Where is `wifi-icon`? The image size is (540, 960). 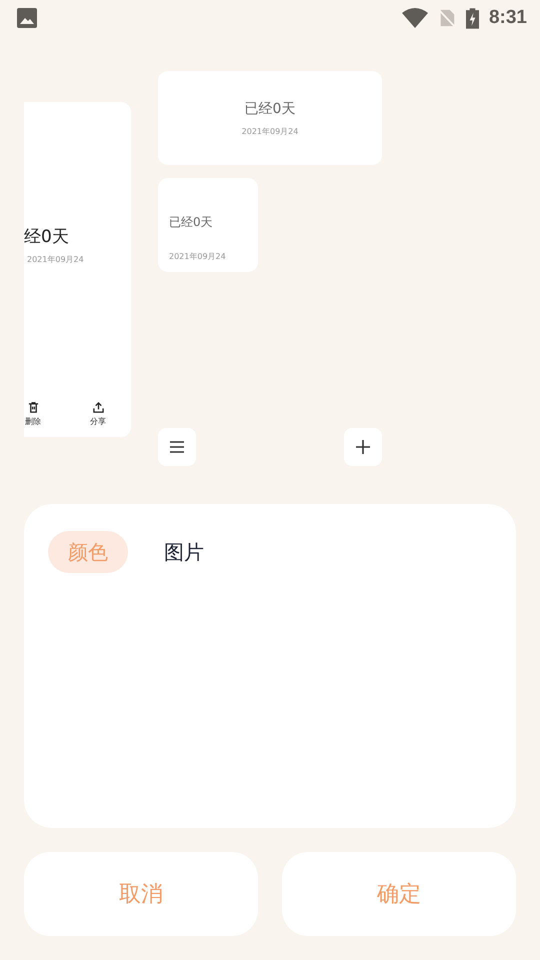
wifi-icon is located at coordinates (415, 18).